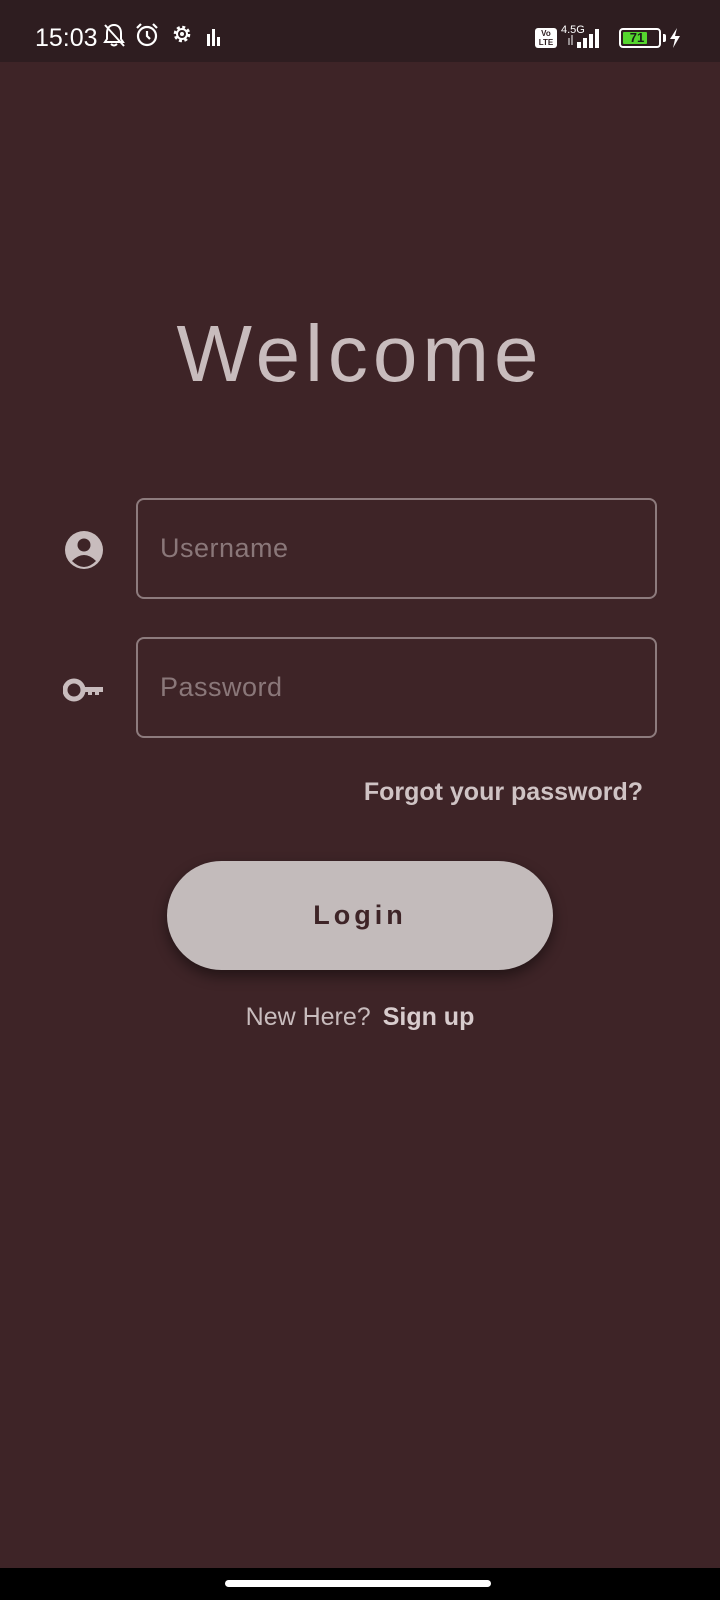 The image size is (720, 1600). What do you see at coordinates (214, 37) in the screenshot?
I see `bar-stats-icon` at bounding box center [214, 37].